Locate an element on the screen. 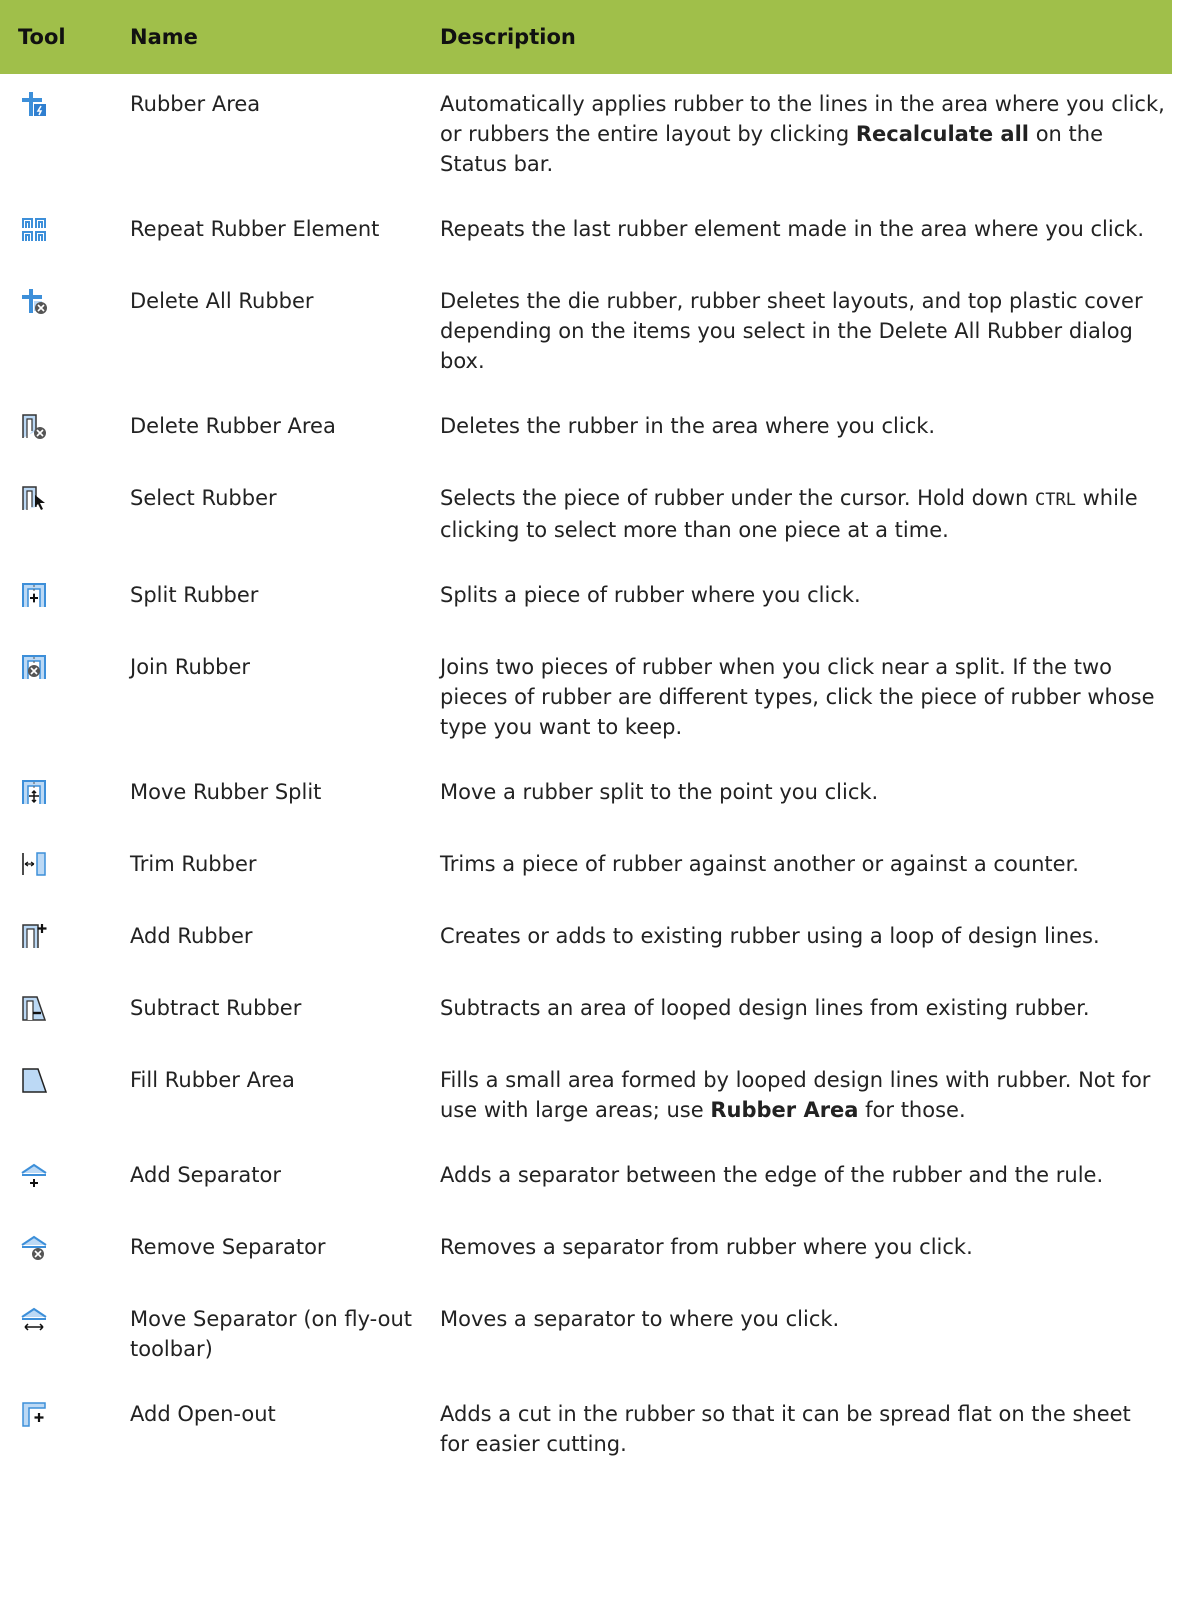  tool-name: Fill Rubber Area is located at coordinates (212, 1080).